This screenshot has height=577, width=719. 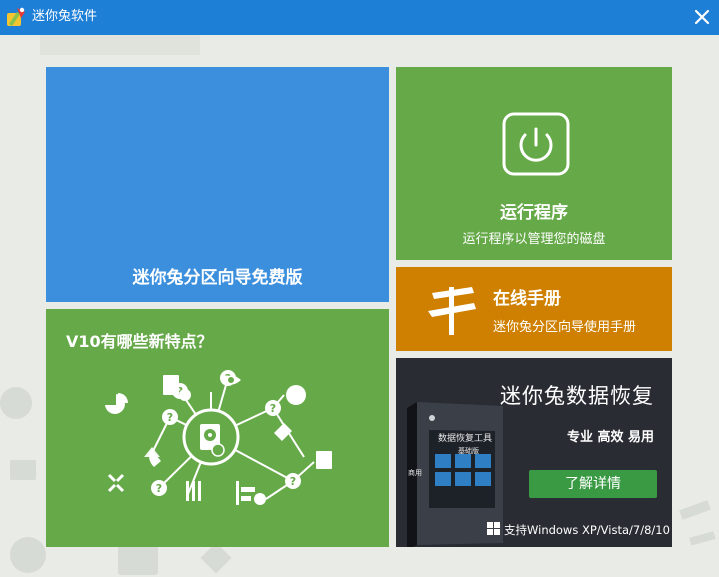 What do you see at coordinates (217, 278) in the screenshot?
I see `partition-wizard-title: 迷你兔分区向导免费版` at bounding box center [217, 278].